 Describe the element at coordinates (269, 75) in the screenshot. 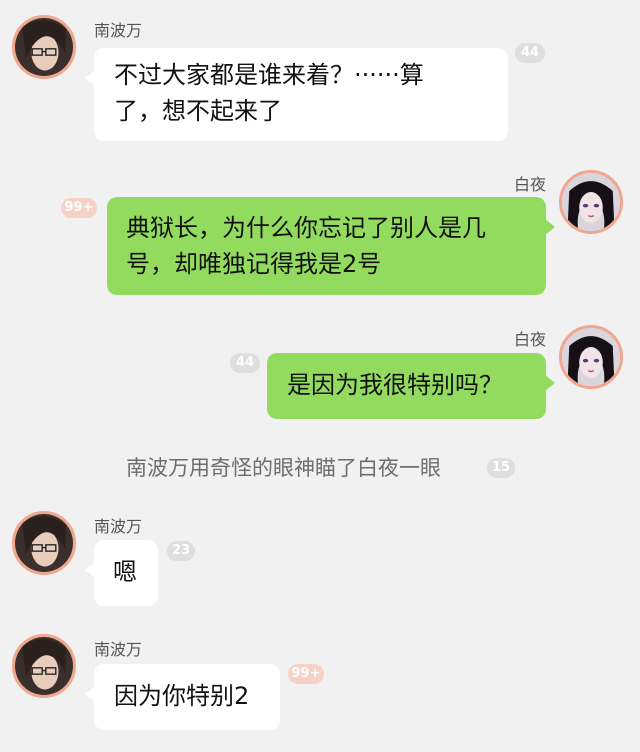

I see `message-line: 不过大家都是谁来着？······算` at that location.